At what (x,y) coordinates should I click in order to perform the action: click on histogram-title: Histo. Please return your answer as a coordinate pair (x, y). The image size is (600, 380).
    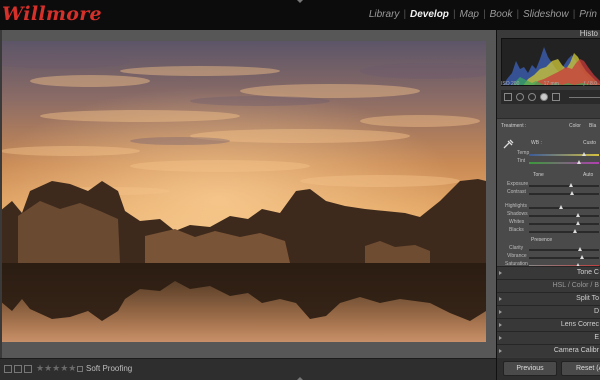
    Looking at the image, I should click on (589, 34).